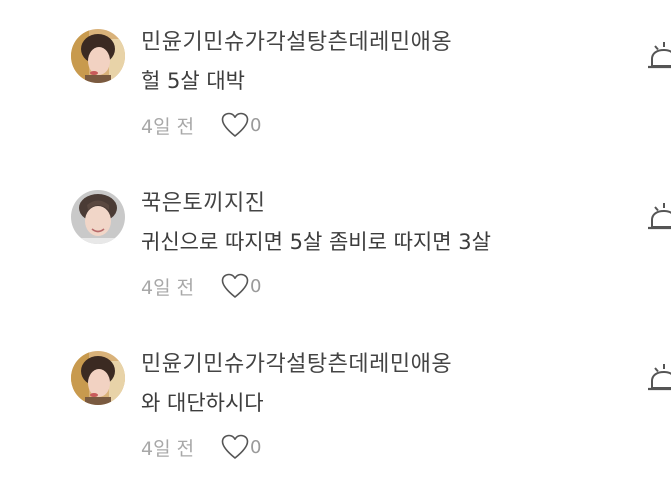  Describe the element at coordinates (203, 204) in the screenshot. I see `comment-username: 꾹은토끼지진` at that location.